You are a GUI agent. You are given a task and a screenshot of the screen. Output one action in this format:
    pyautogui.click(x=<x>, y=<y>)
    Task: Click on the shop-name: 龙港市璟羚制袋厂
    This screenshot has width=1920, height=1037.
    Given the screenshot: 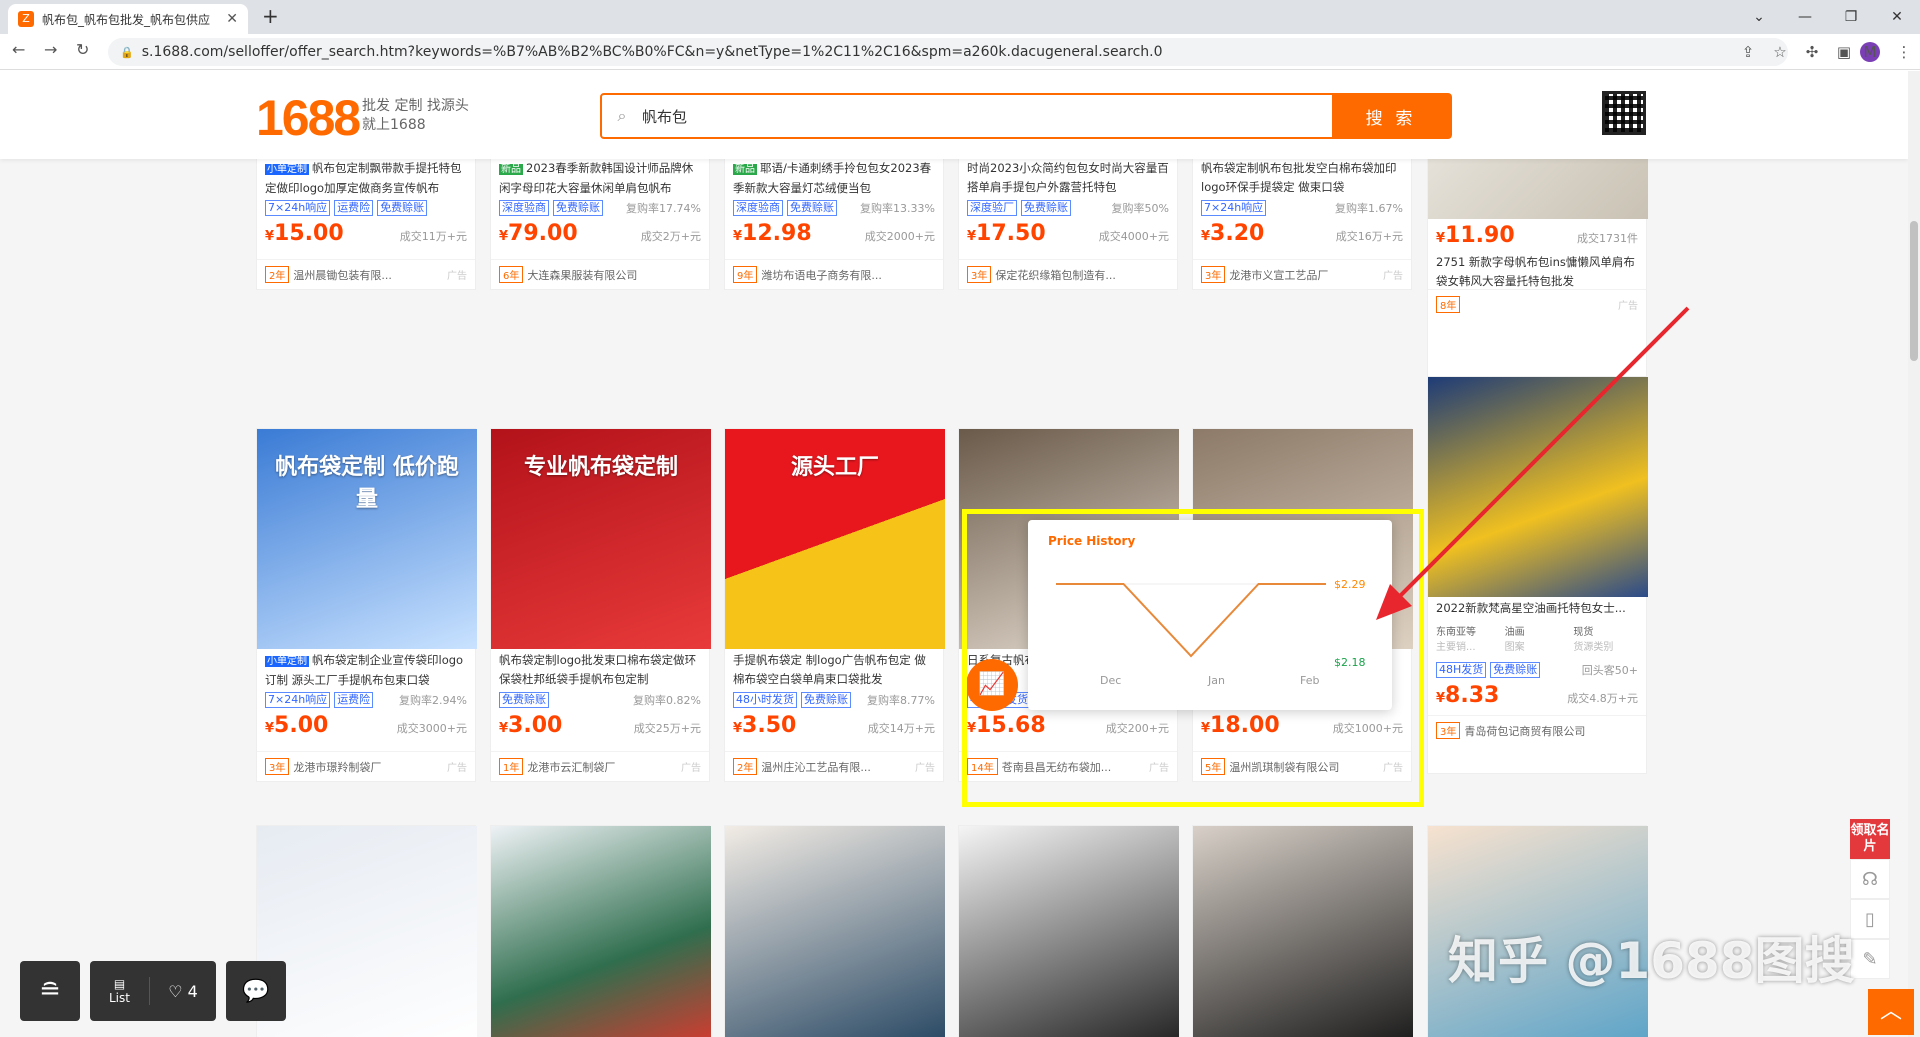 What is the action you would take?
    pyautogui.click(x=370, y=767)
    